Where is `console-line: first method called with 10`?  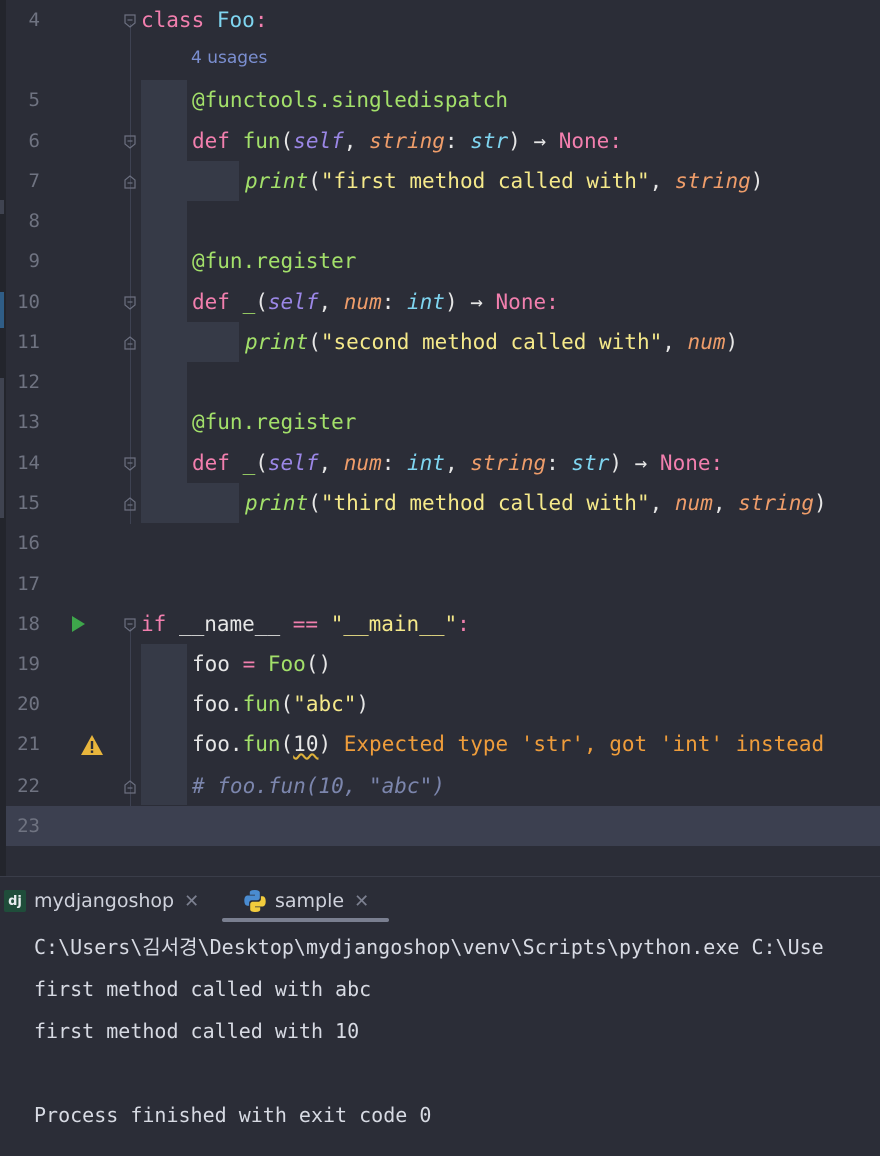 console-line: first method called with 10 is located at coordinates (197, 1031).